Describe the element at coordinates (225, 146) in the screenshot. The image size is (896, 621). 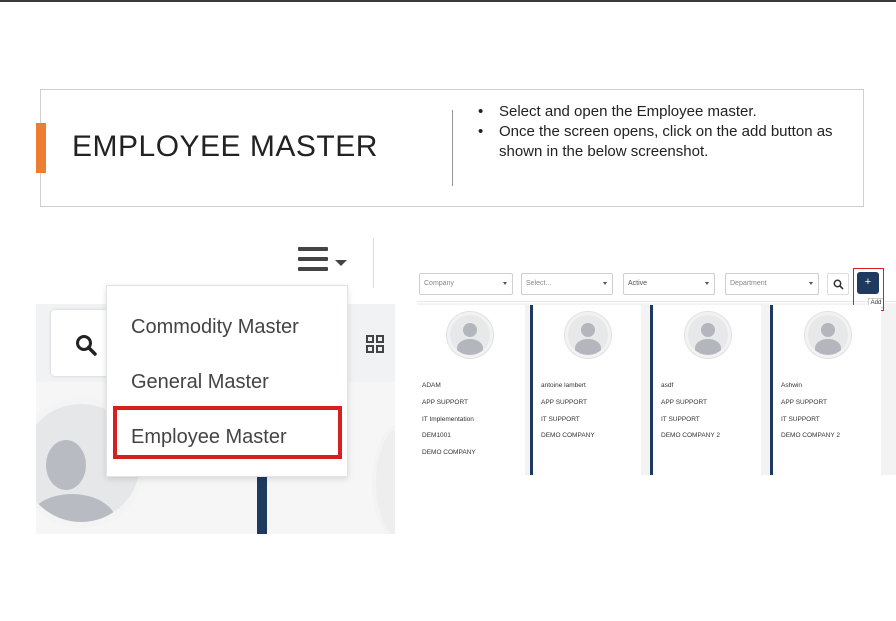
I see `slide-title: EMPLOYEE MASTER` at that location.